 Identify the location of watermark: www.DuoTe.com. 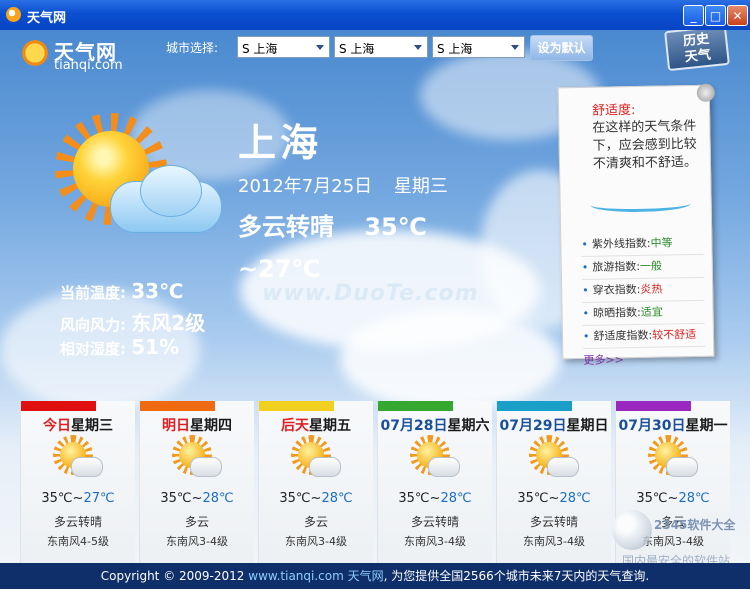
(370, 293).